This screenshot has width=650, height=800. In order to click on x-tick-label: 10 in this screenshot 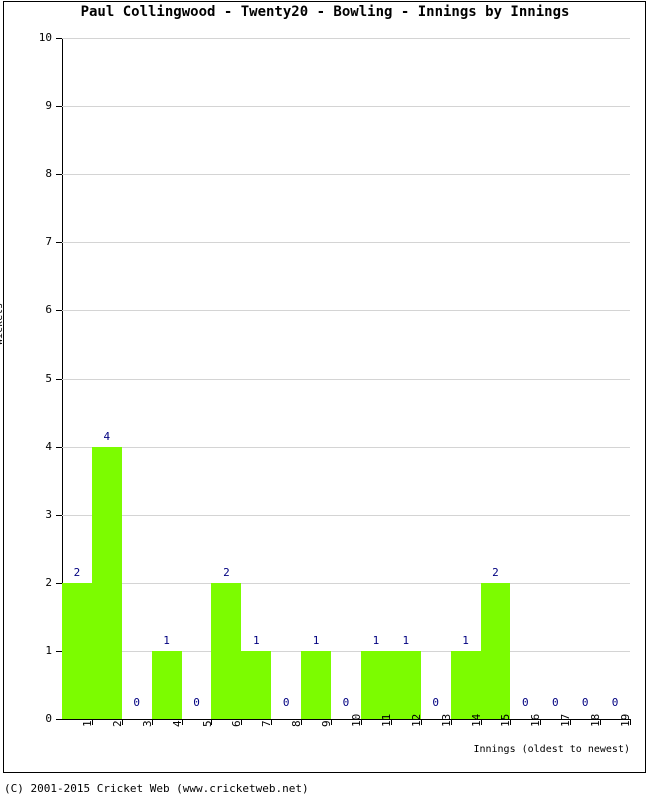, I will do `click(356, 720)`.